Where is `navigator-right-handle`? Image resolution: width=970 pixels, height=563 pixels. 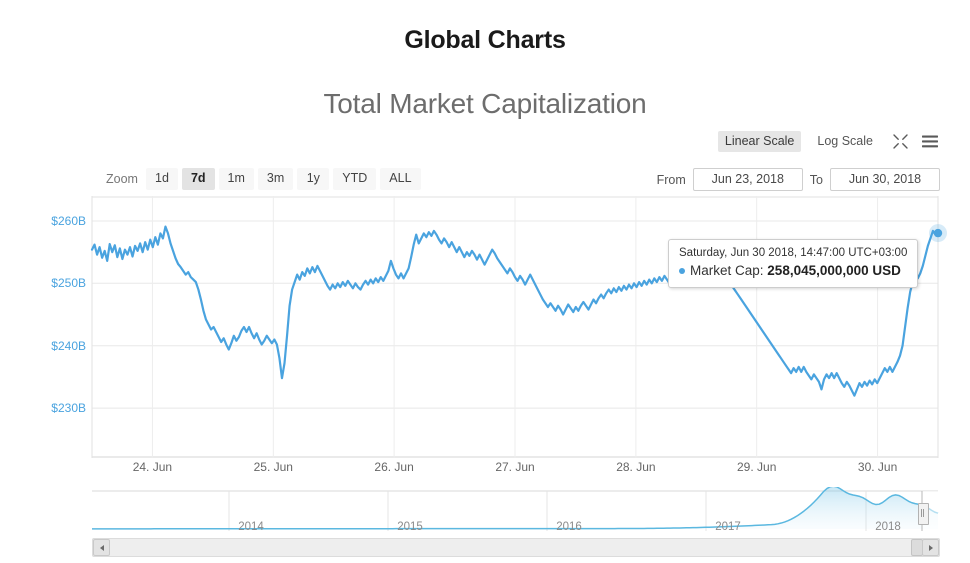 navigator-right-handle is located at coordinates (923, 514).